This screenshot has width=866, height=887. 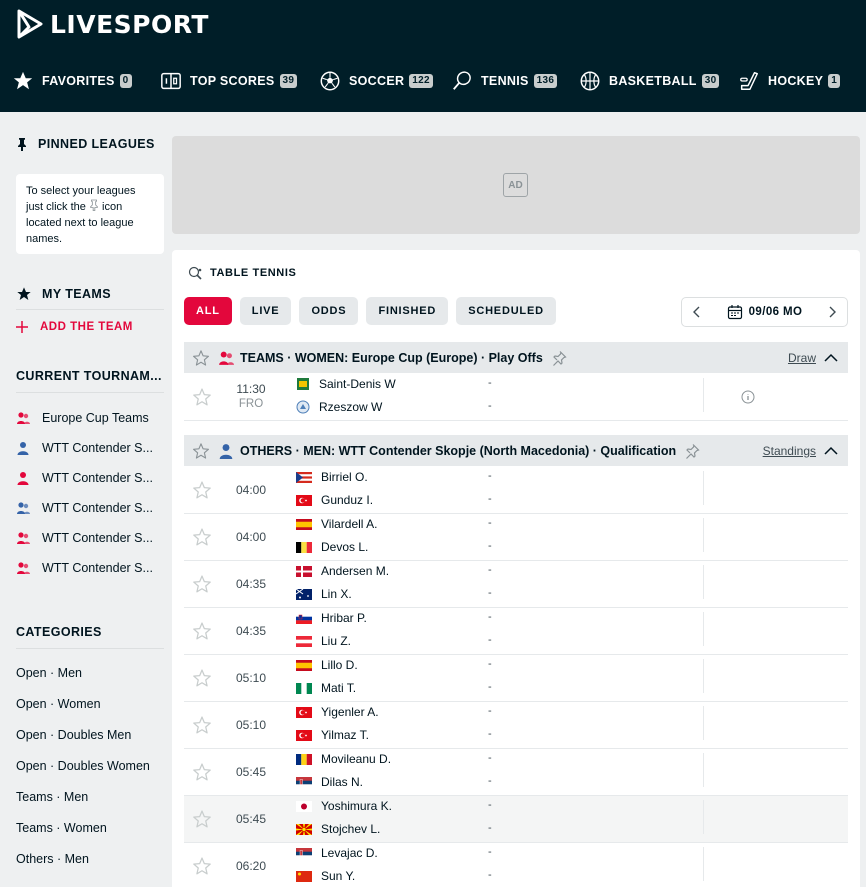 I want to click on category-item: Open · Doubles Men, so click(x=73, y=735).